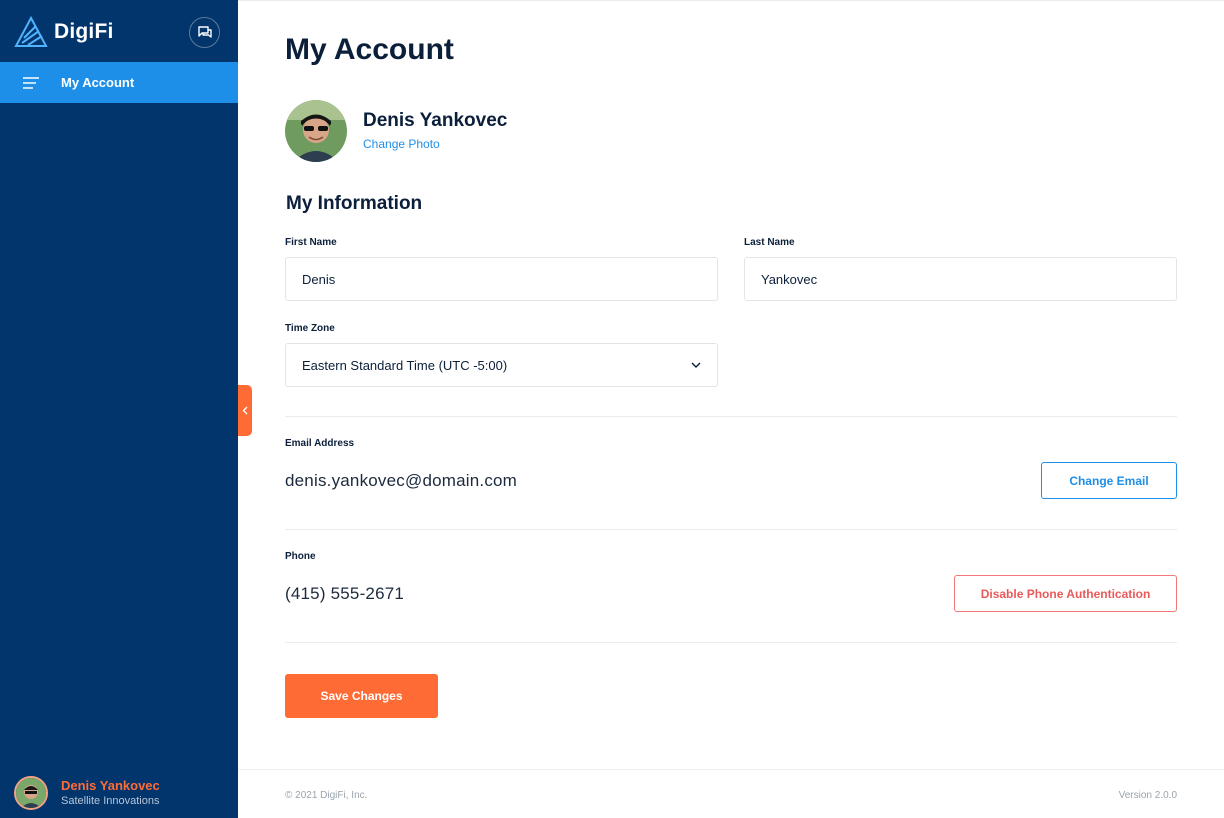  I want to click on last-name-label: Last Name, so click(769, 242).